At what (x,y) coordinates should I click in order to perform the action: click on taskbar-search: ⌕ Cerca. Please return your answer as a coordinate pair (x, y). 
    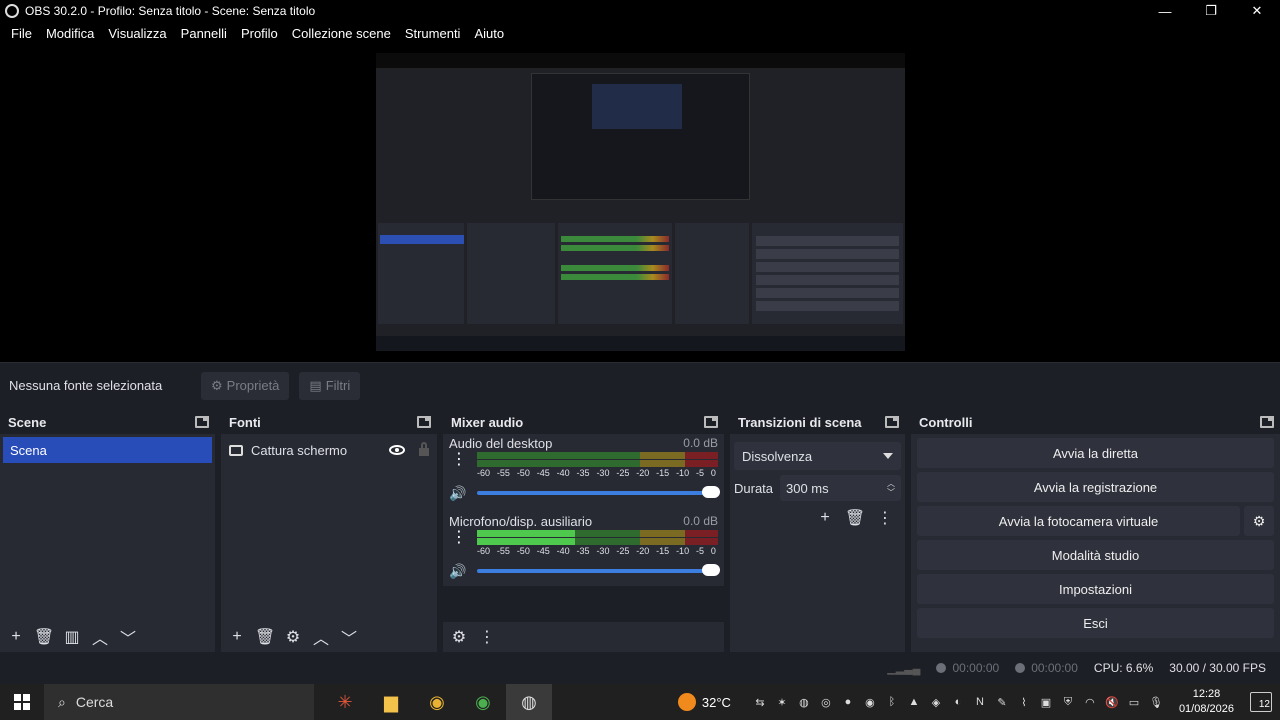
    Looking at the image, I should click on (179, 702).